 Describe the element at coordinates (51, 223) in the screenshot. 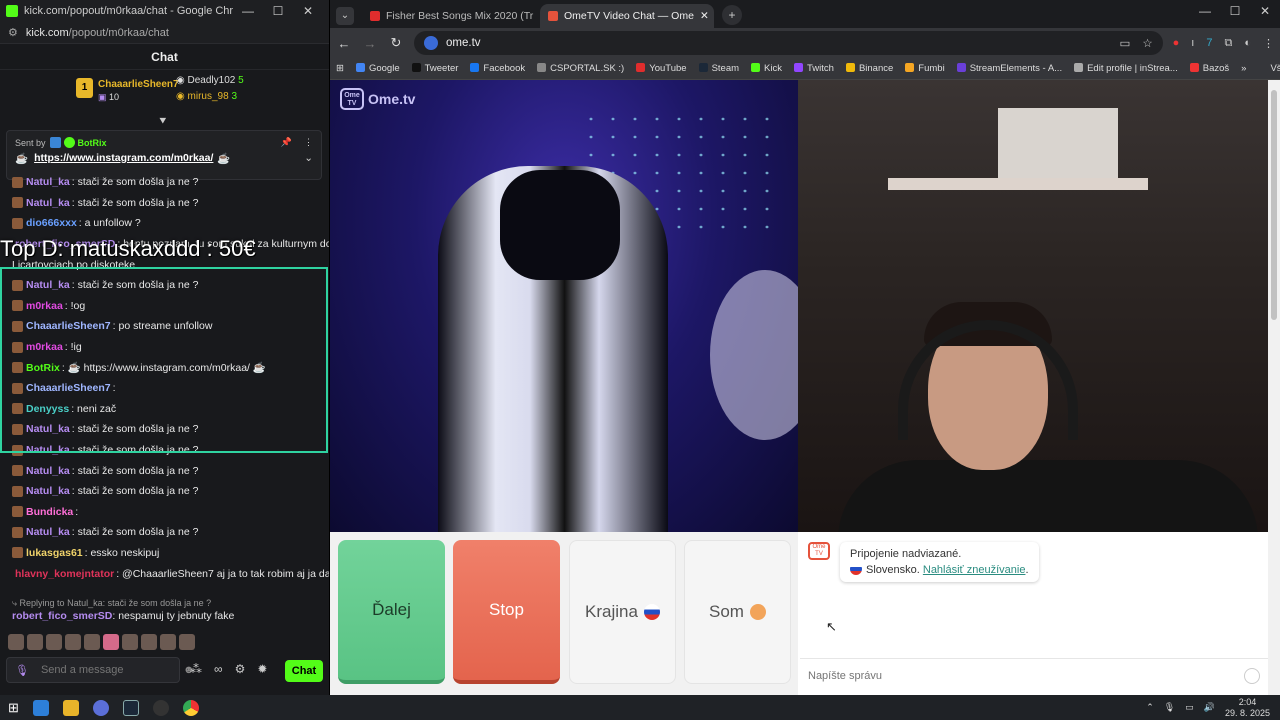

I see `chat-username: dio666xxx` at that location.